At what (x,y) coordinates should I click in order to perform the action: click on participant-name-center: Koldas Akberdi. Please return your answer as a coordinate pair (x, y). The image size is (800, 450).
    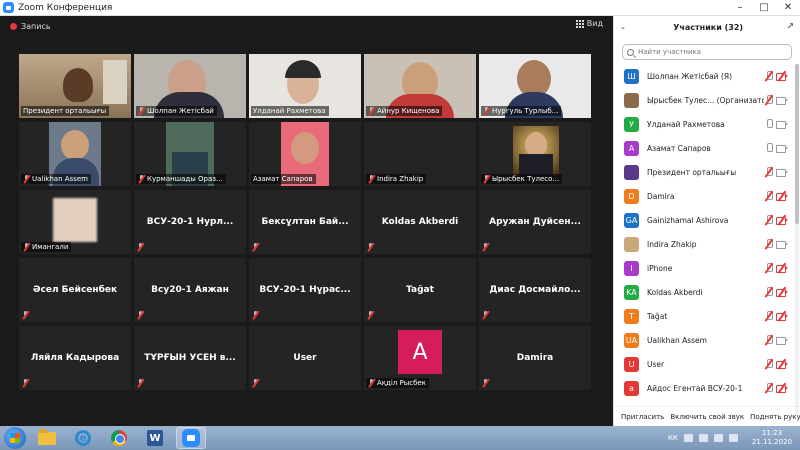
    Looking at the image, I should click on (420, 222).